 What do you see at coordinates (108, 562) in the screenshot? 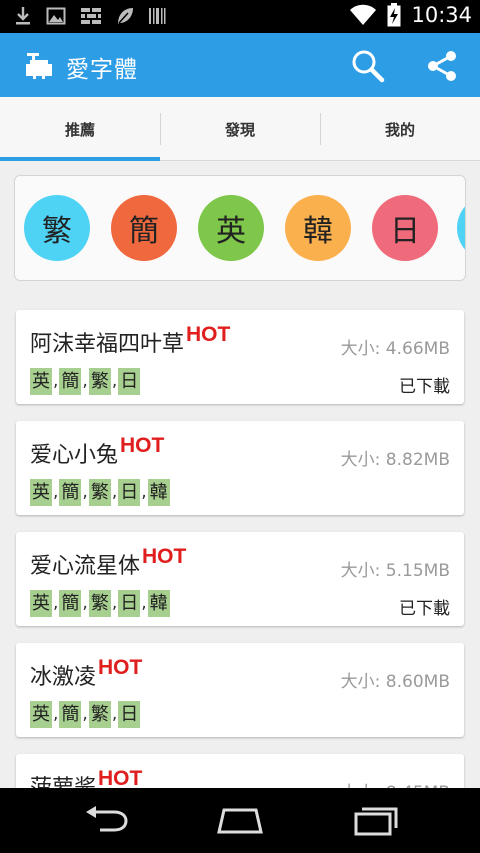
I see `font-name: 爱心流星体HOT` at bounding box center [108, 562].